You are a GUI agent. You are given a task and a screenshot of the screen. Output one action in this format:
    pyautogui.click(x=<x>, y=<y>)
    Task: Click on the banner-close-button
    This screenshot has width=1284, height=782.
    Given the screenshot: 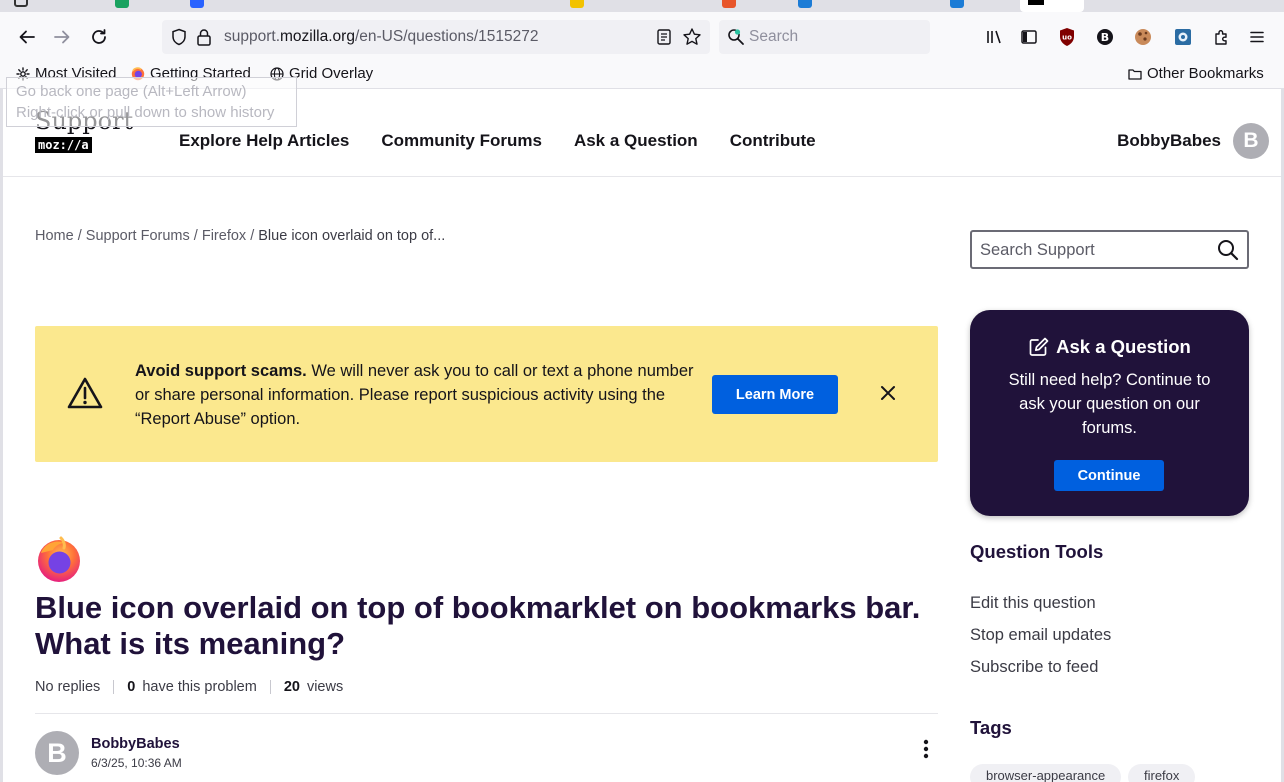 What is the action you would take?
    pyautogui.click(x=888, y=393)
    